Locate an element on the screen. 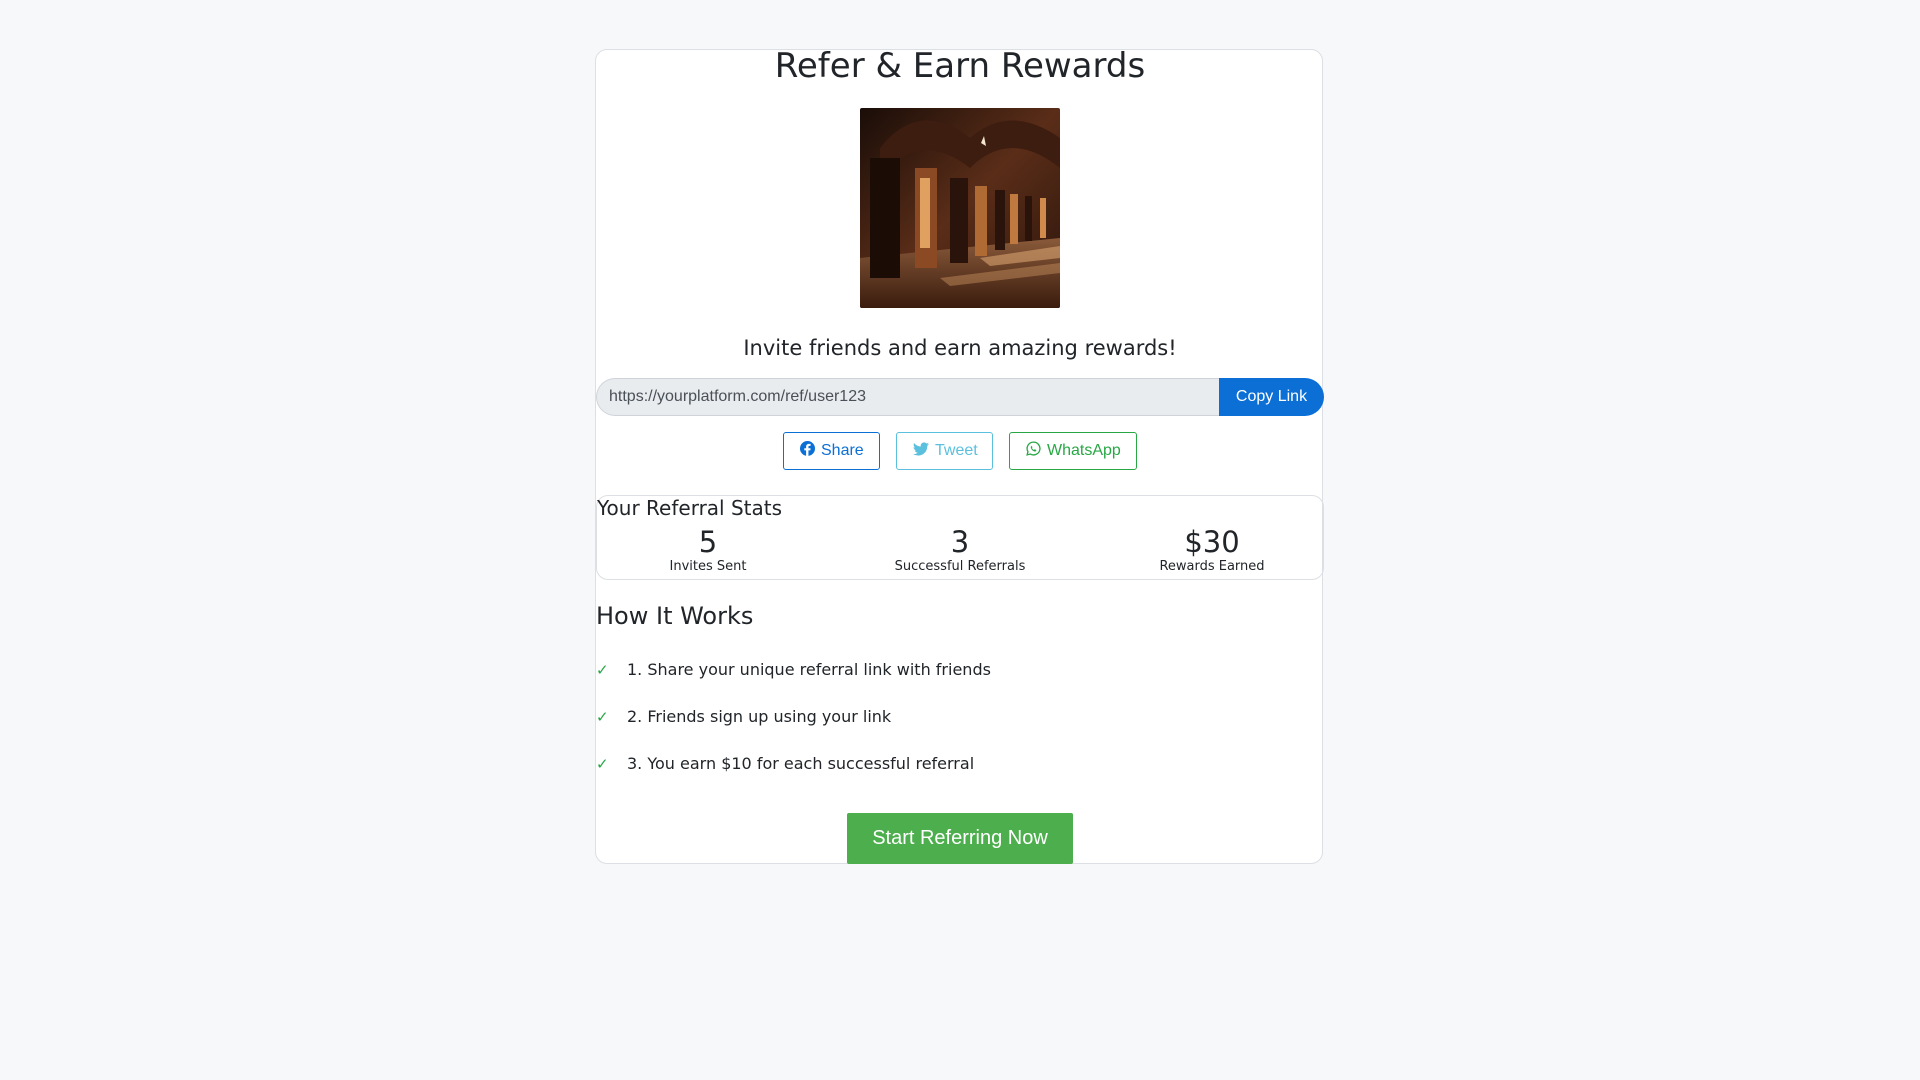 The height and width of the screenshot is (1080, 1920). step-item: ✓ 2. Friends sign up using your link is located at coordinates (793, 726).